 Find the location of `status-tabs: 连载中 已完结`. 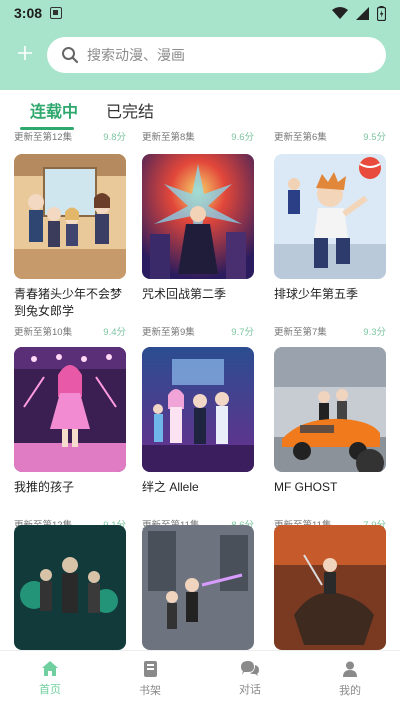

status-tabs: 连载中 已完结 is located at coordinates (200, 110).